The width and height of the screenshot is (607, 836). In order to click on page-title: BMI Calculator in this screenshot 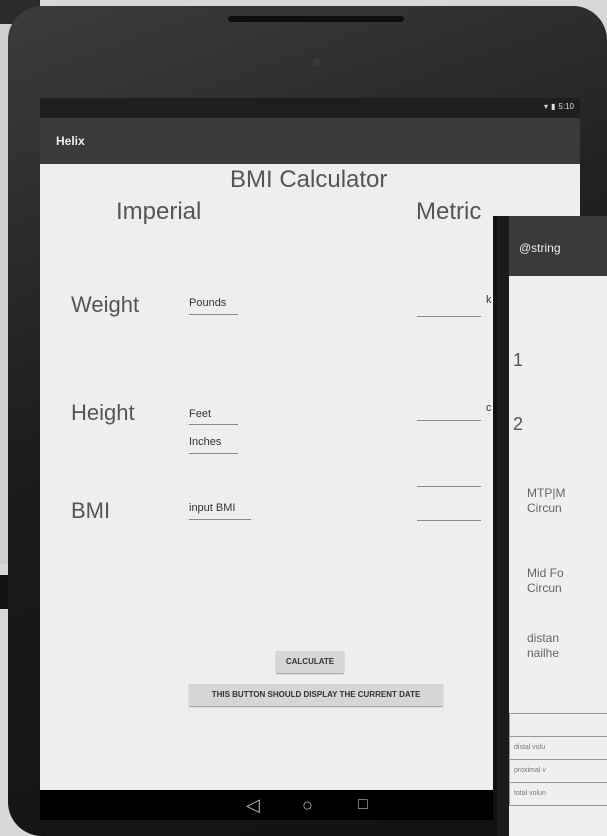, I will do `click(309, 179)`.